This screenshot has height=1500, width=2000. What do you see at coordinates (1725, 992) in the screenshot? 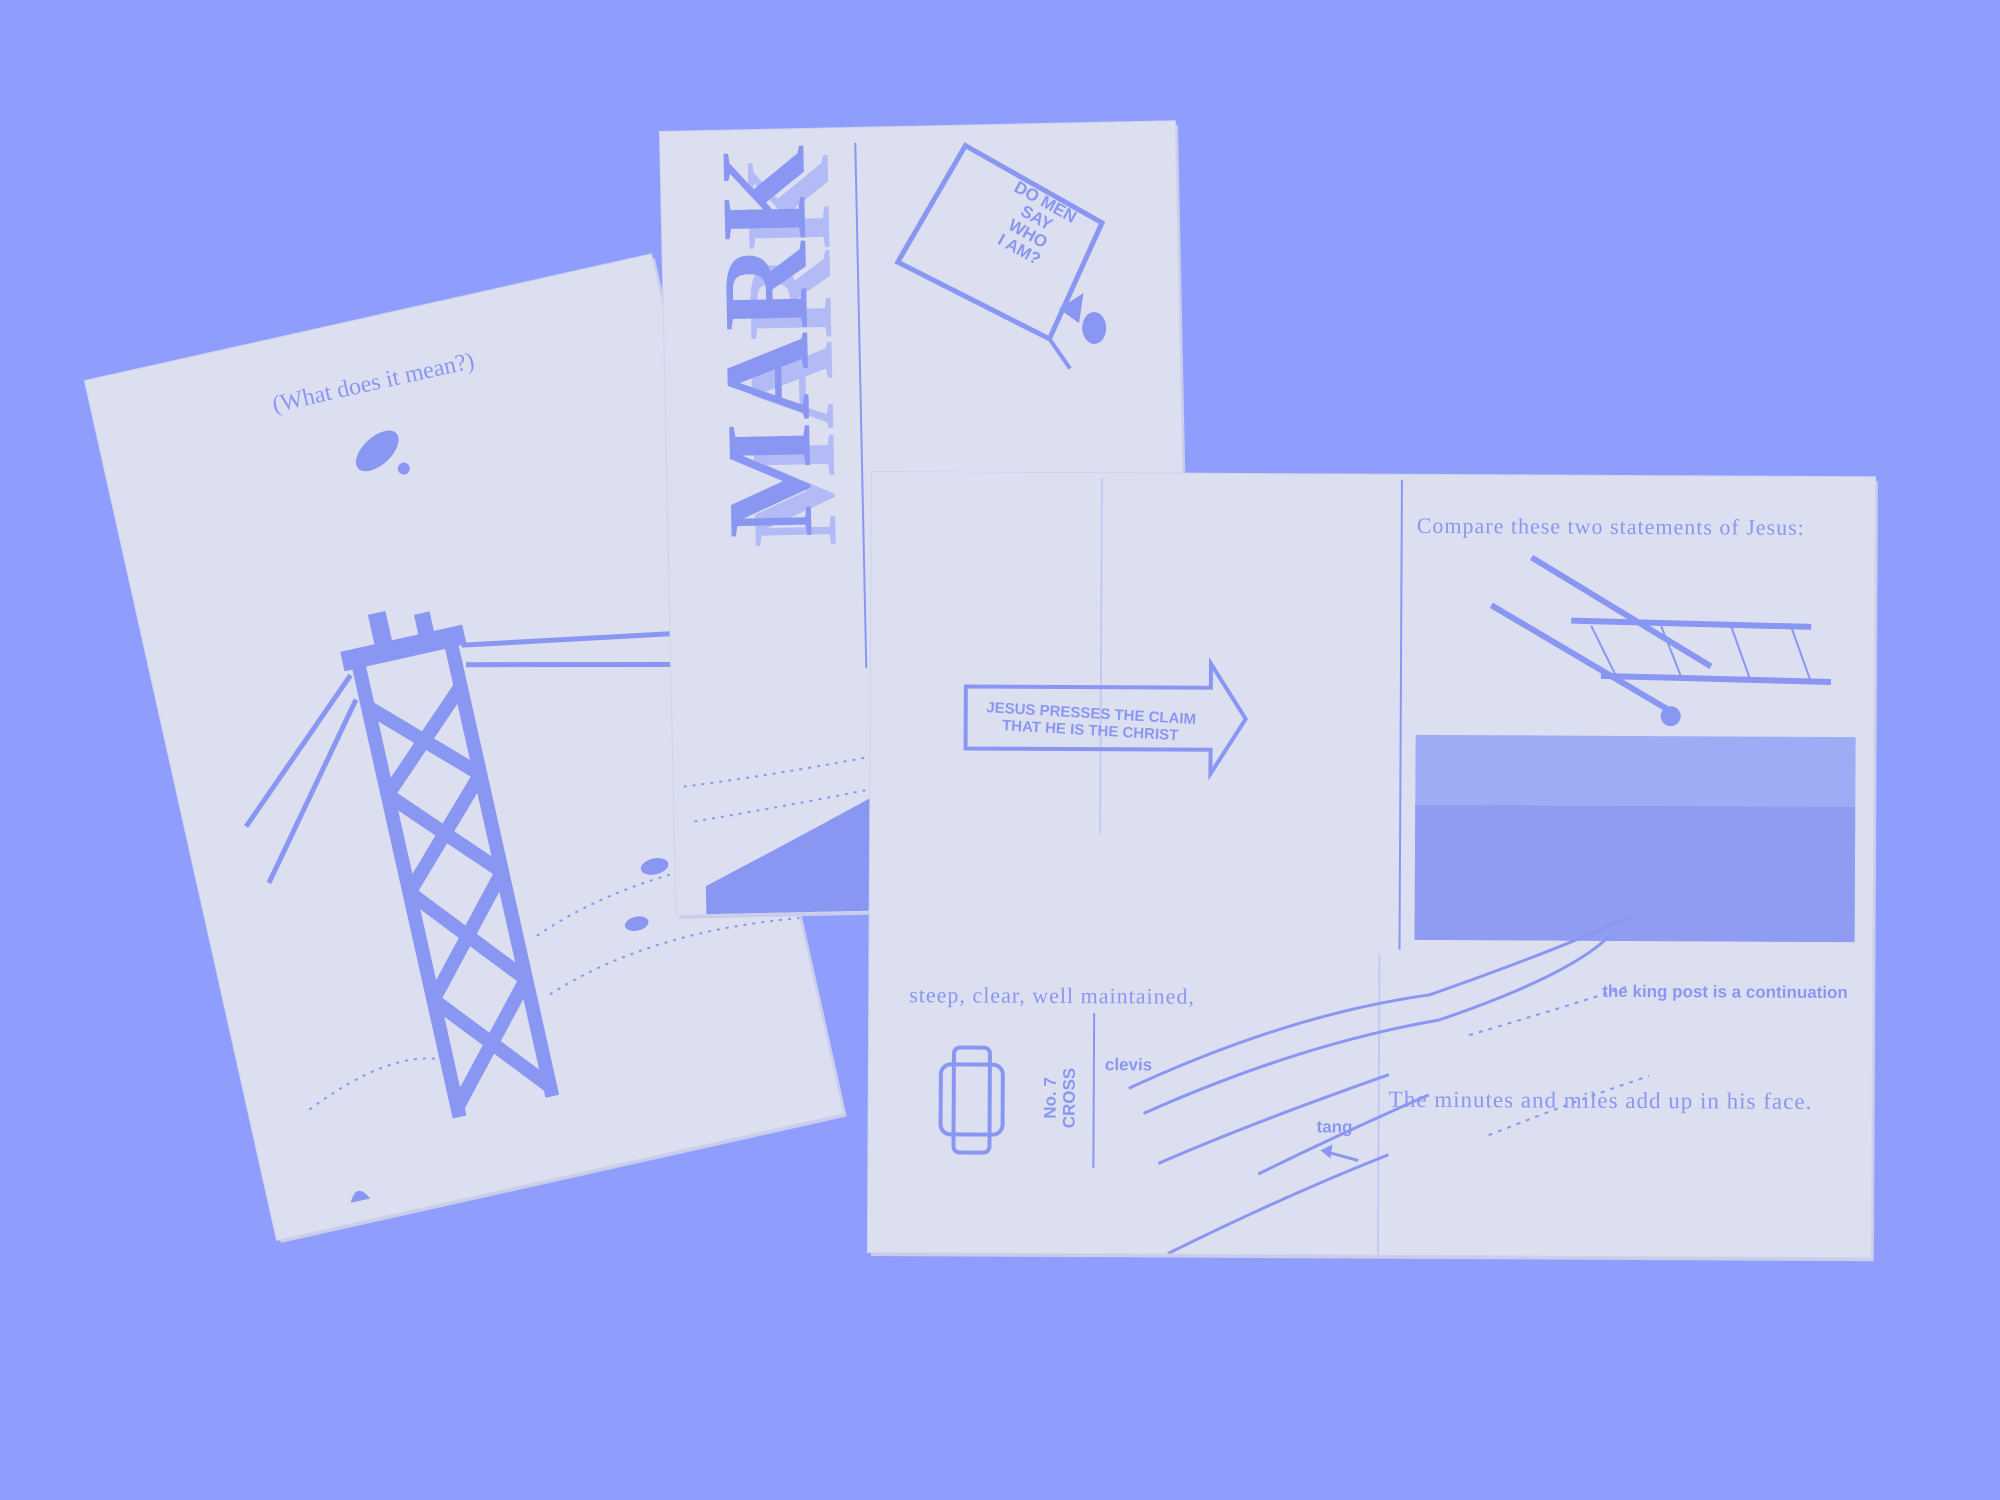
I see `king-post-line: the king post is a continuation` at bounding box center [1725, 992].